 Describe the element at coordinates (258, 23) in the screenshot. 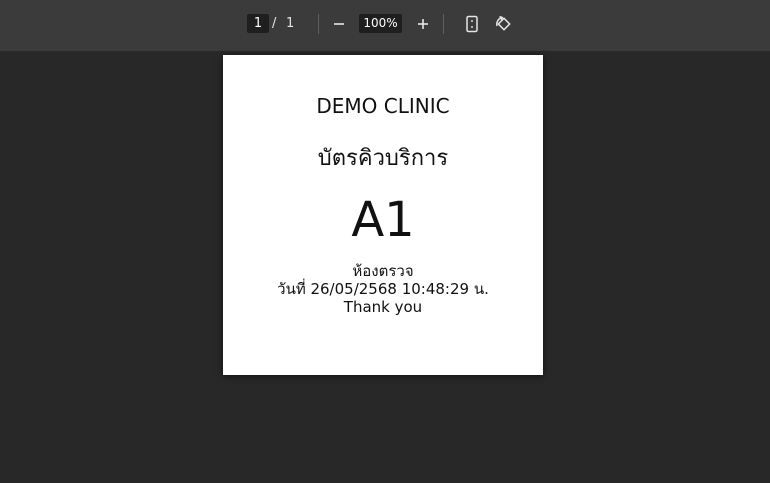

I see `page-number-input: 1` at that location.